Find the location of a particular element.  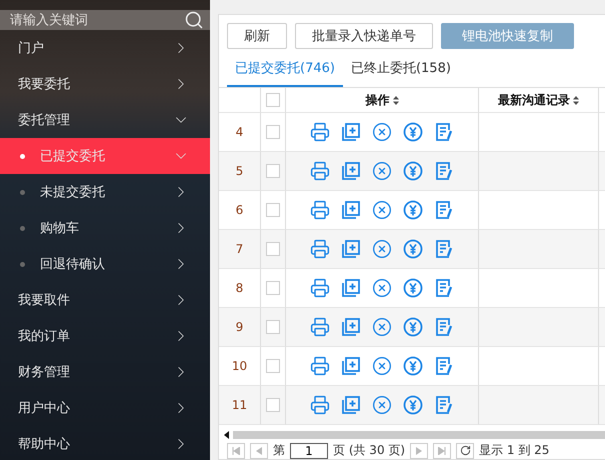

refresh-icon is located at coordinates (465, 450).